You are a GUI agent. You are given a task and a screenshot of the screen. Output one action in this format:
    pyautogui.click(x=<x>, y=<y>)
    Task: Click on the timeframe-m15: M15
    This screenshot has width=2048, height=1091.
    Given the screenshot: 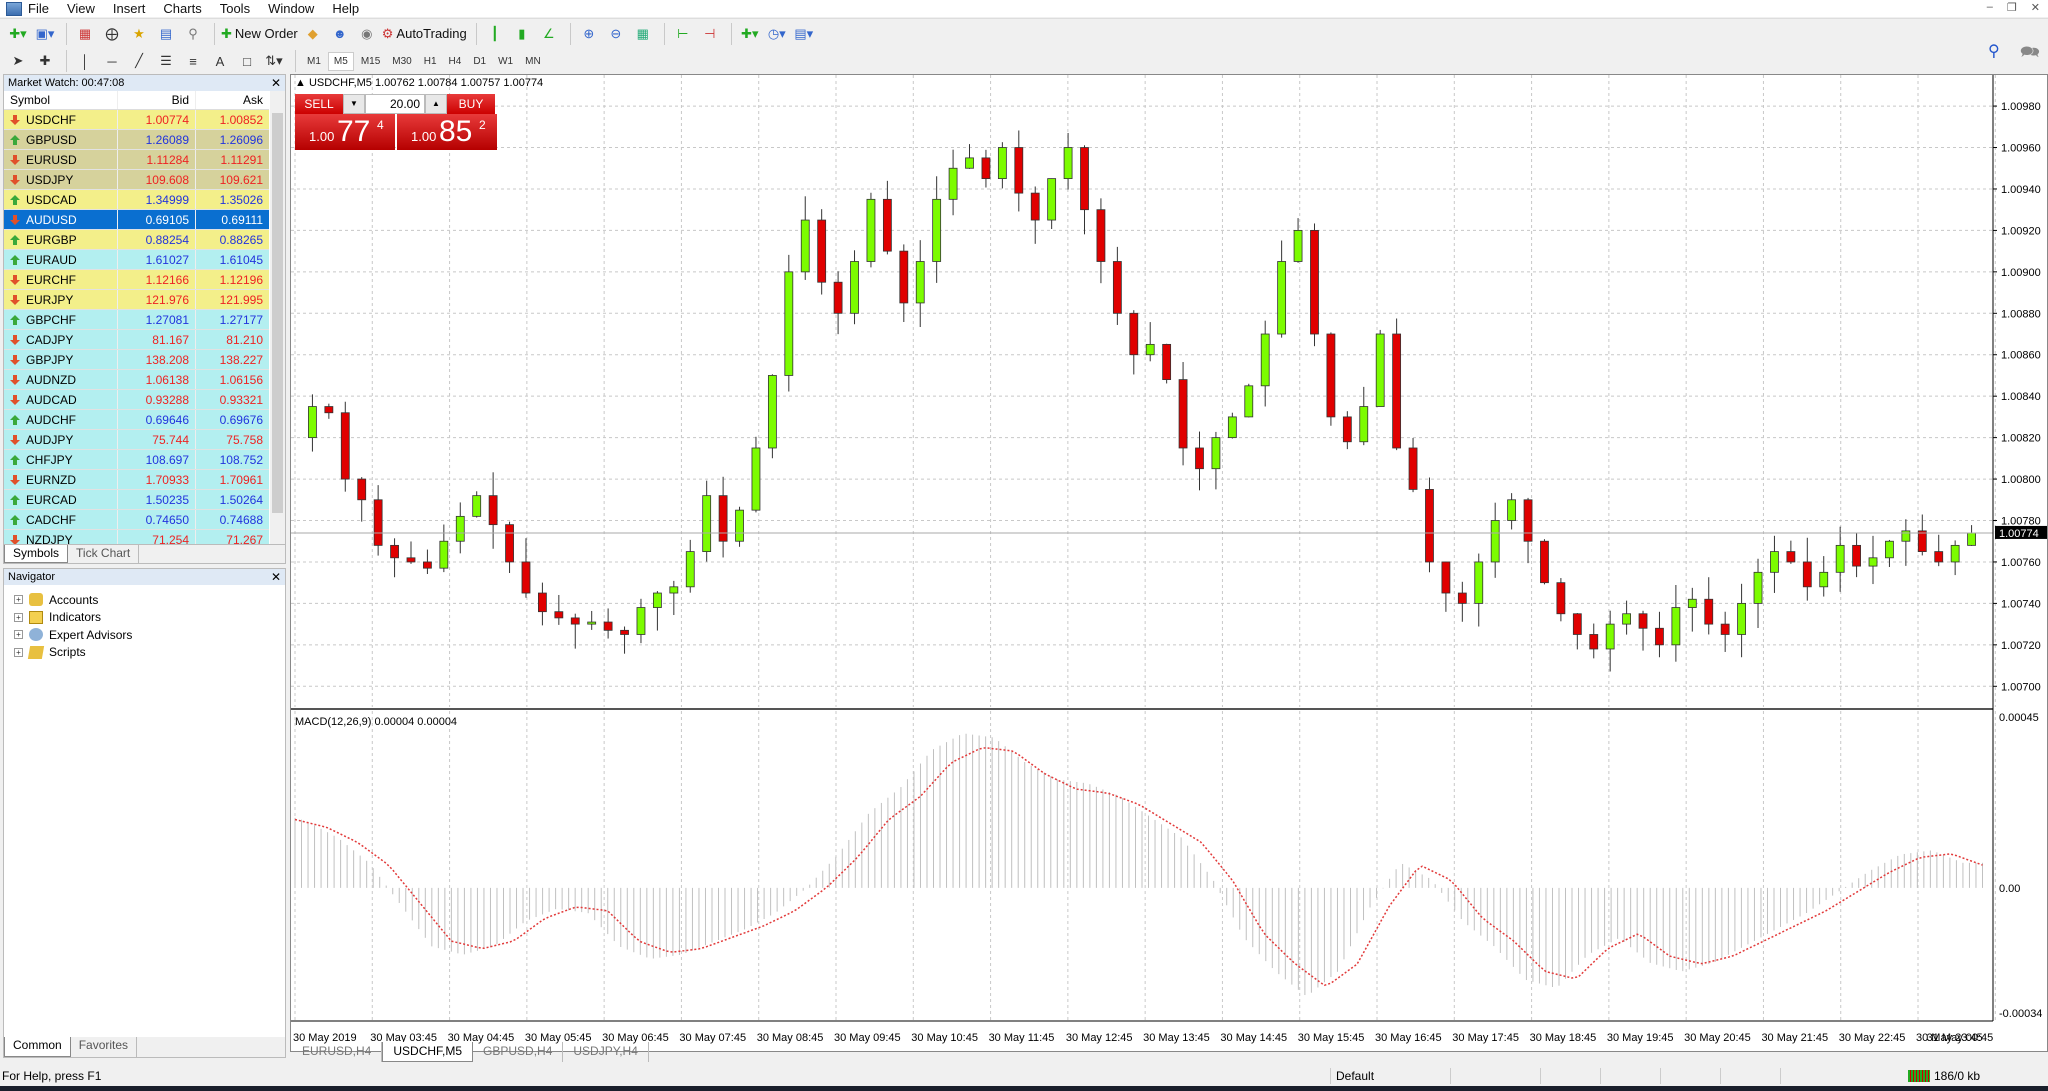 What is the action you would take?
    pyautogui.click(x=370, y=61)
    